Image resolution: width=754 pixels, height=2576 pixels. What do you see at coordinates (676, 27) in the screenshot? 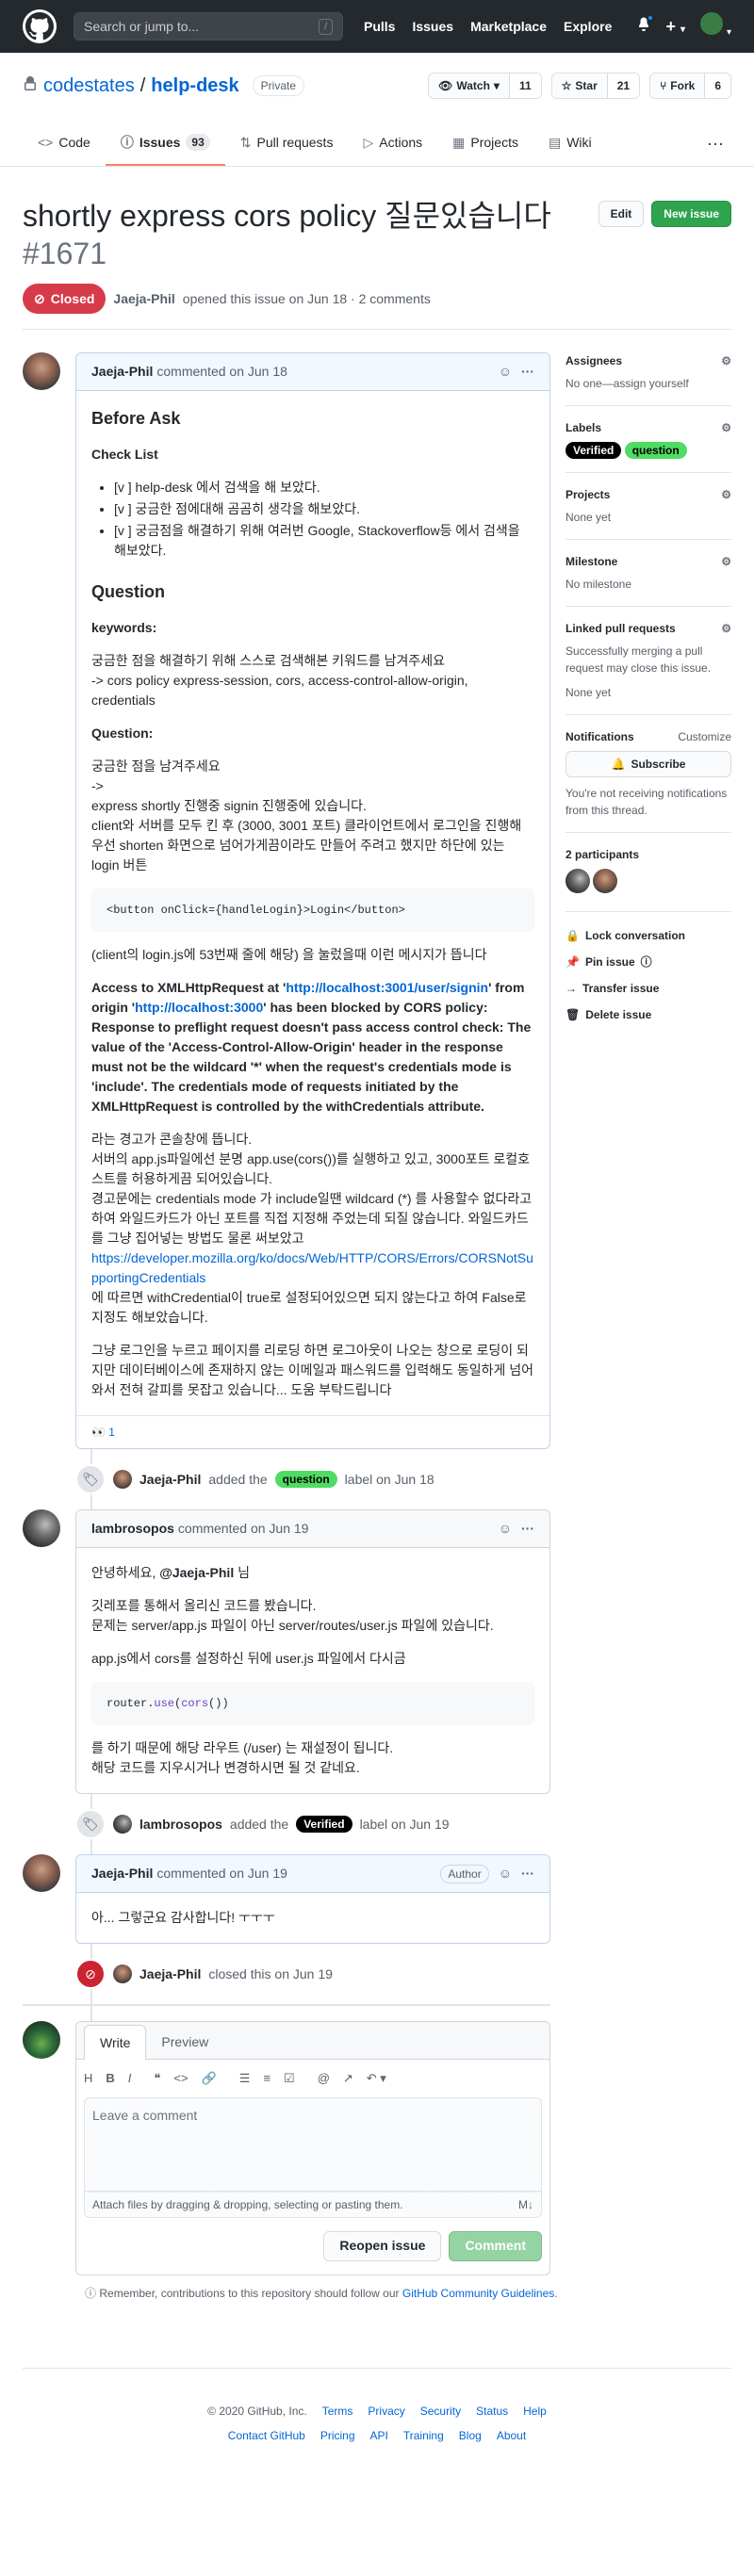
I see `create-new-menu: + ▾` at bounding box center [676, 27].